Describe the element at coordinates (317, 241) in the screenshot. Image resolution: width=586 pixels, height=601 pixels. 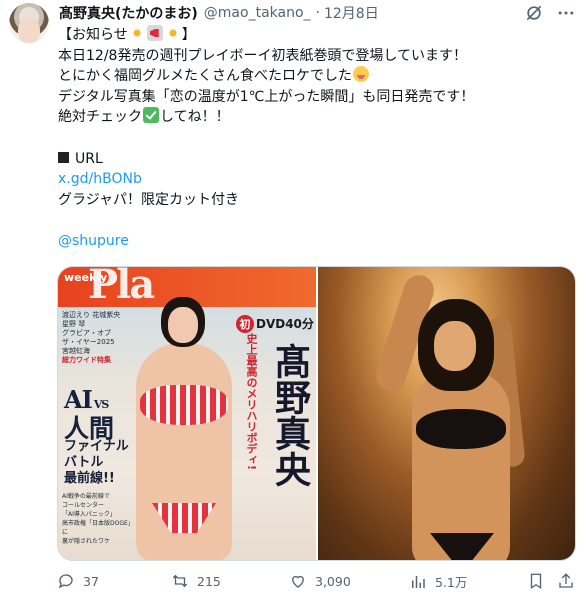
I see `tweet-line: @shupure` at that location.